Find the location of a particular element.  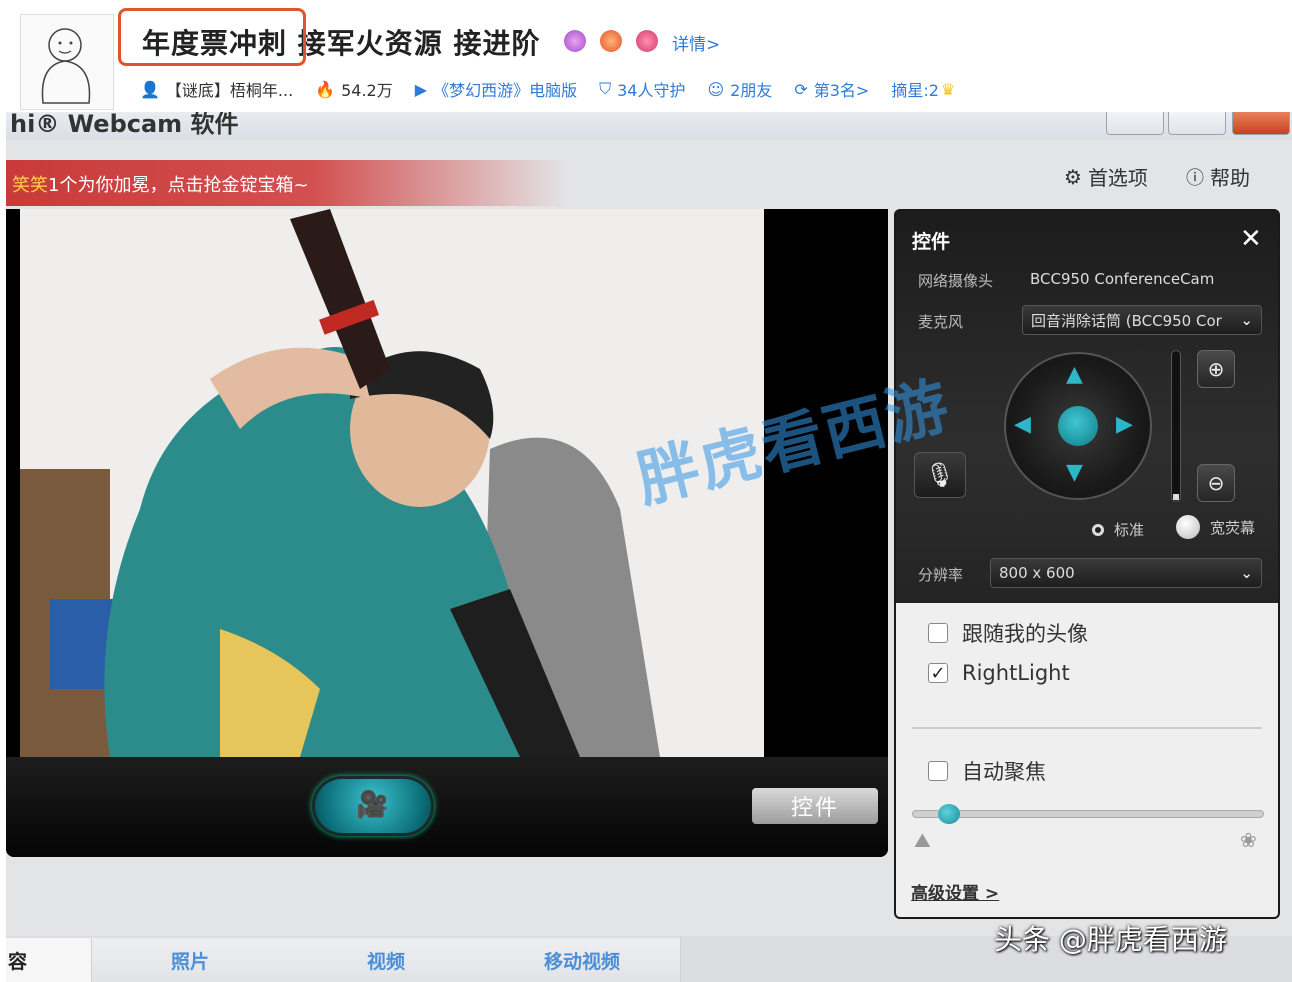

detail-link: 详情> is located at coordinates (696, 42).